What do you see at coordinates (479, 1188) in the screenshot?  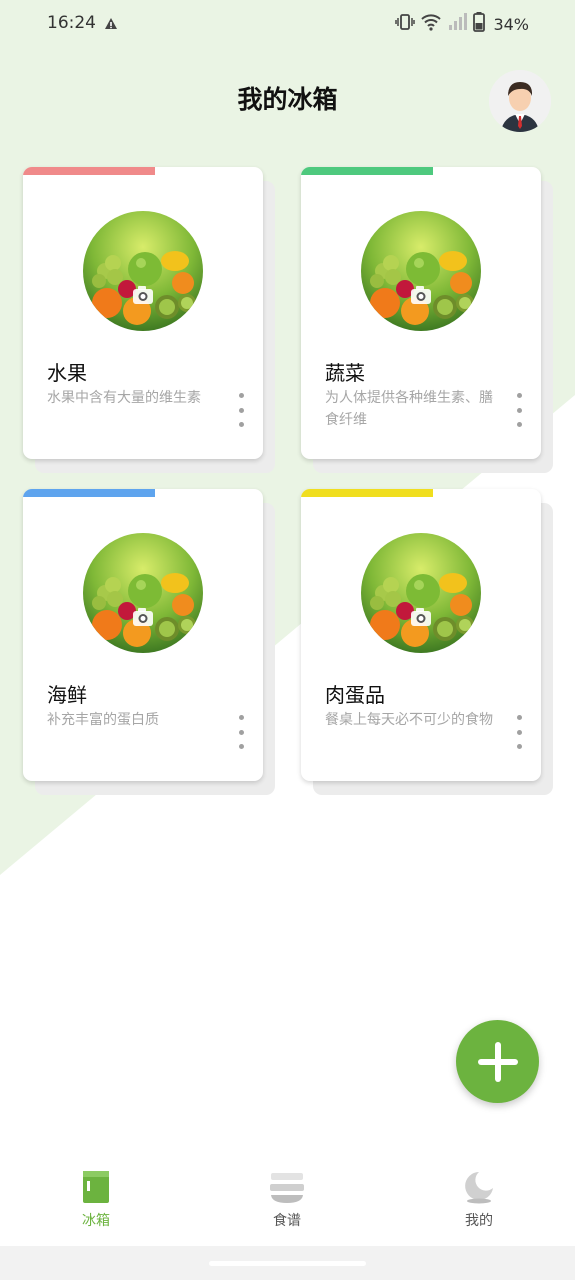 I see `moon-profile-icon` at bounding box center [479, 1188].